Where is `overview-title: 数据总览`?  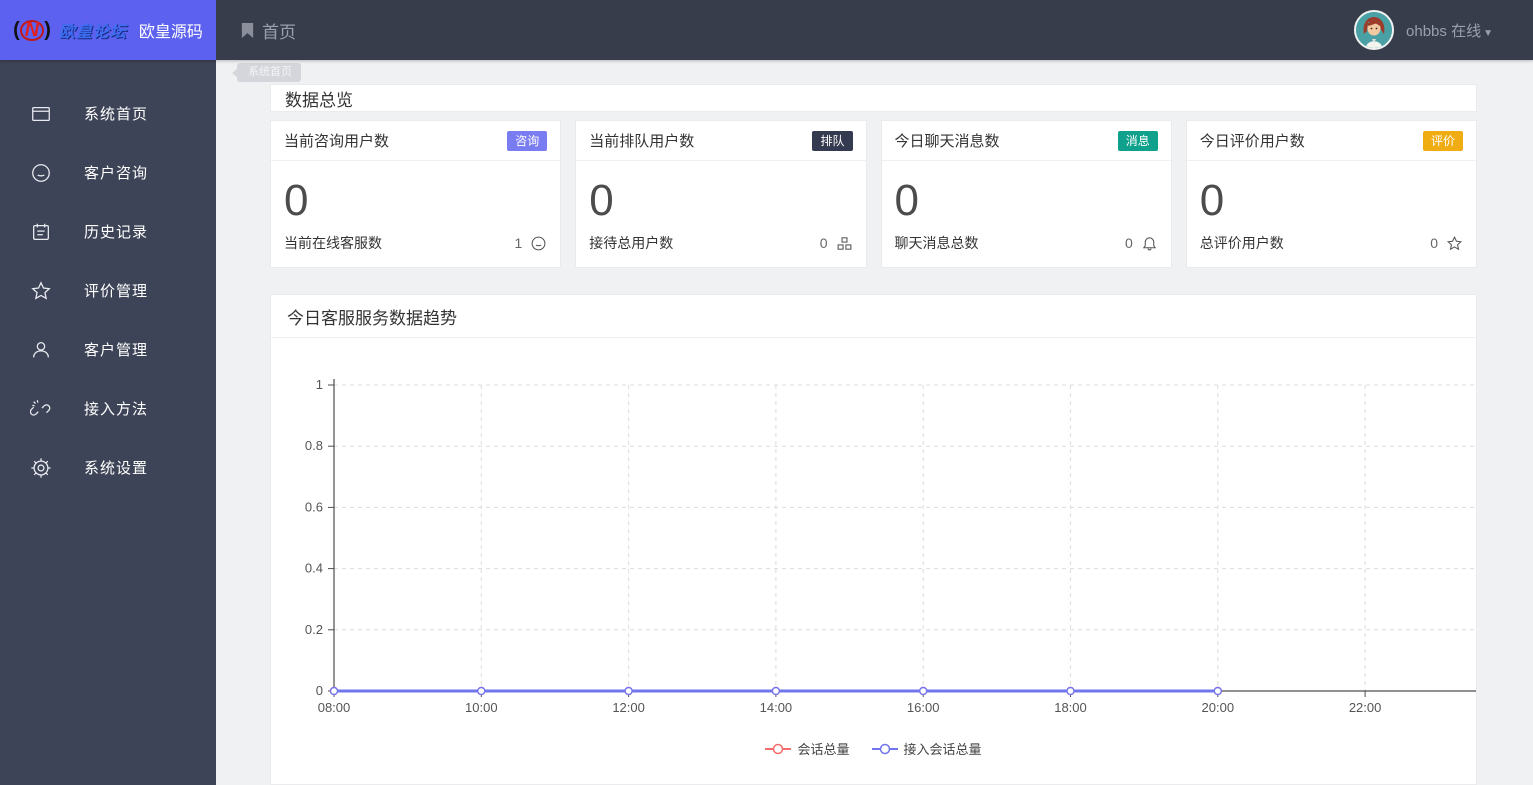 overview-title: 数据总览 is located at coordinates (319, 100).